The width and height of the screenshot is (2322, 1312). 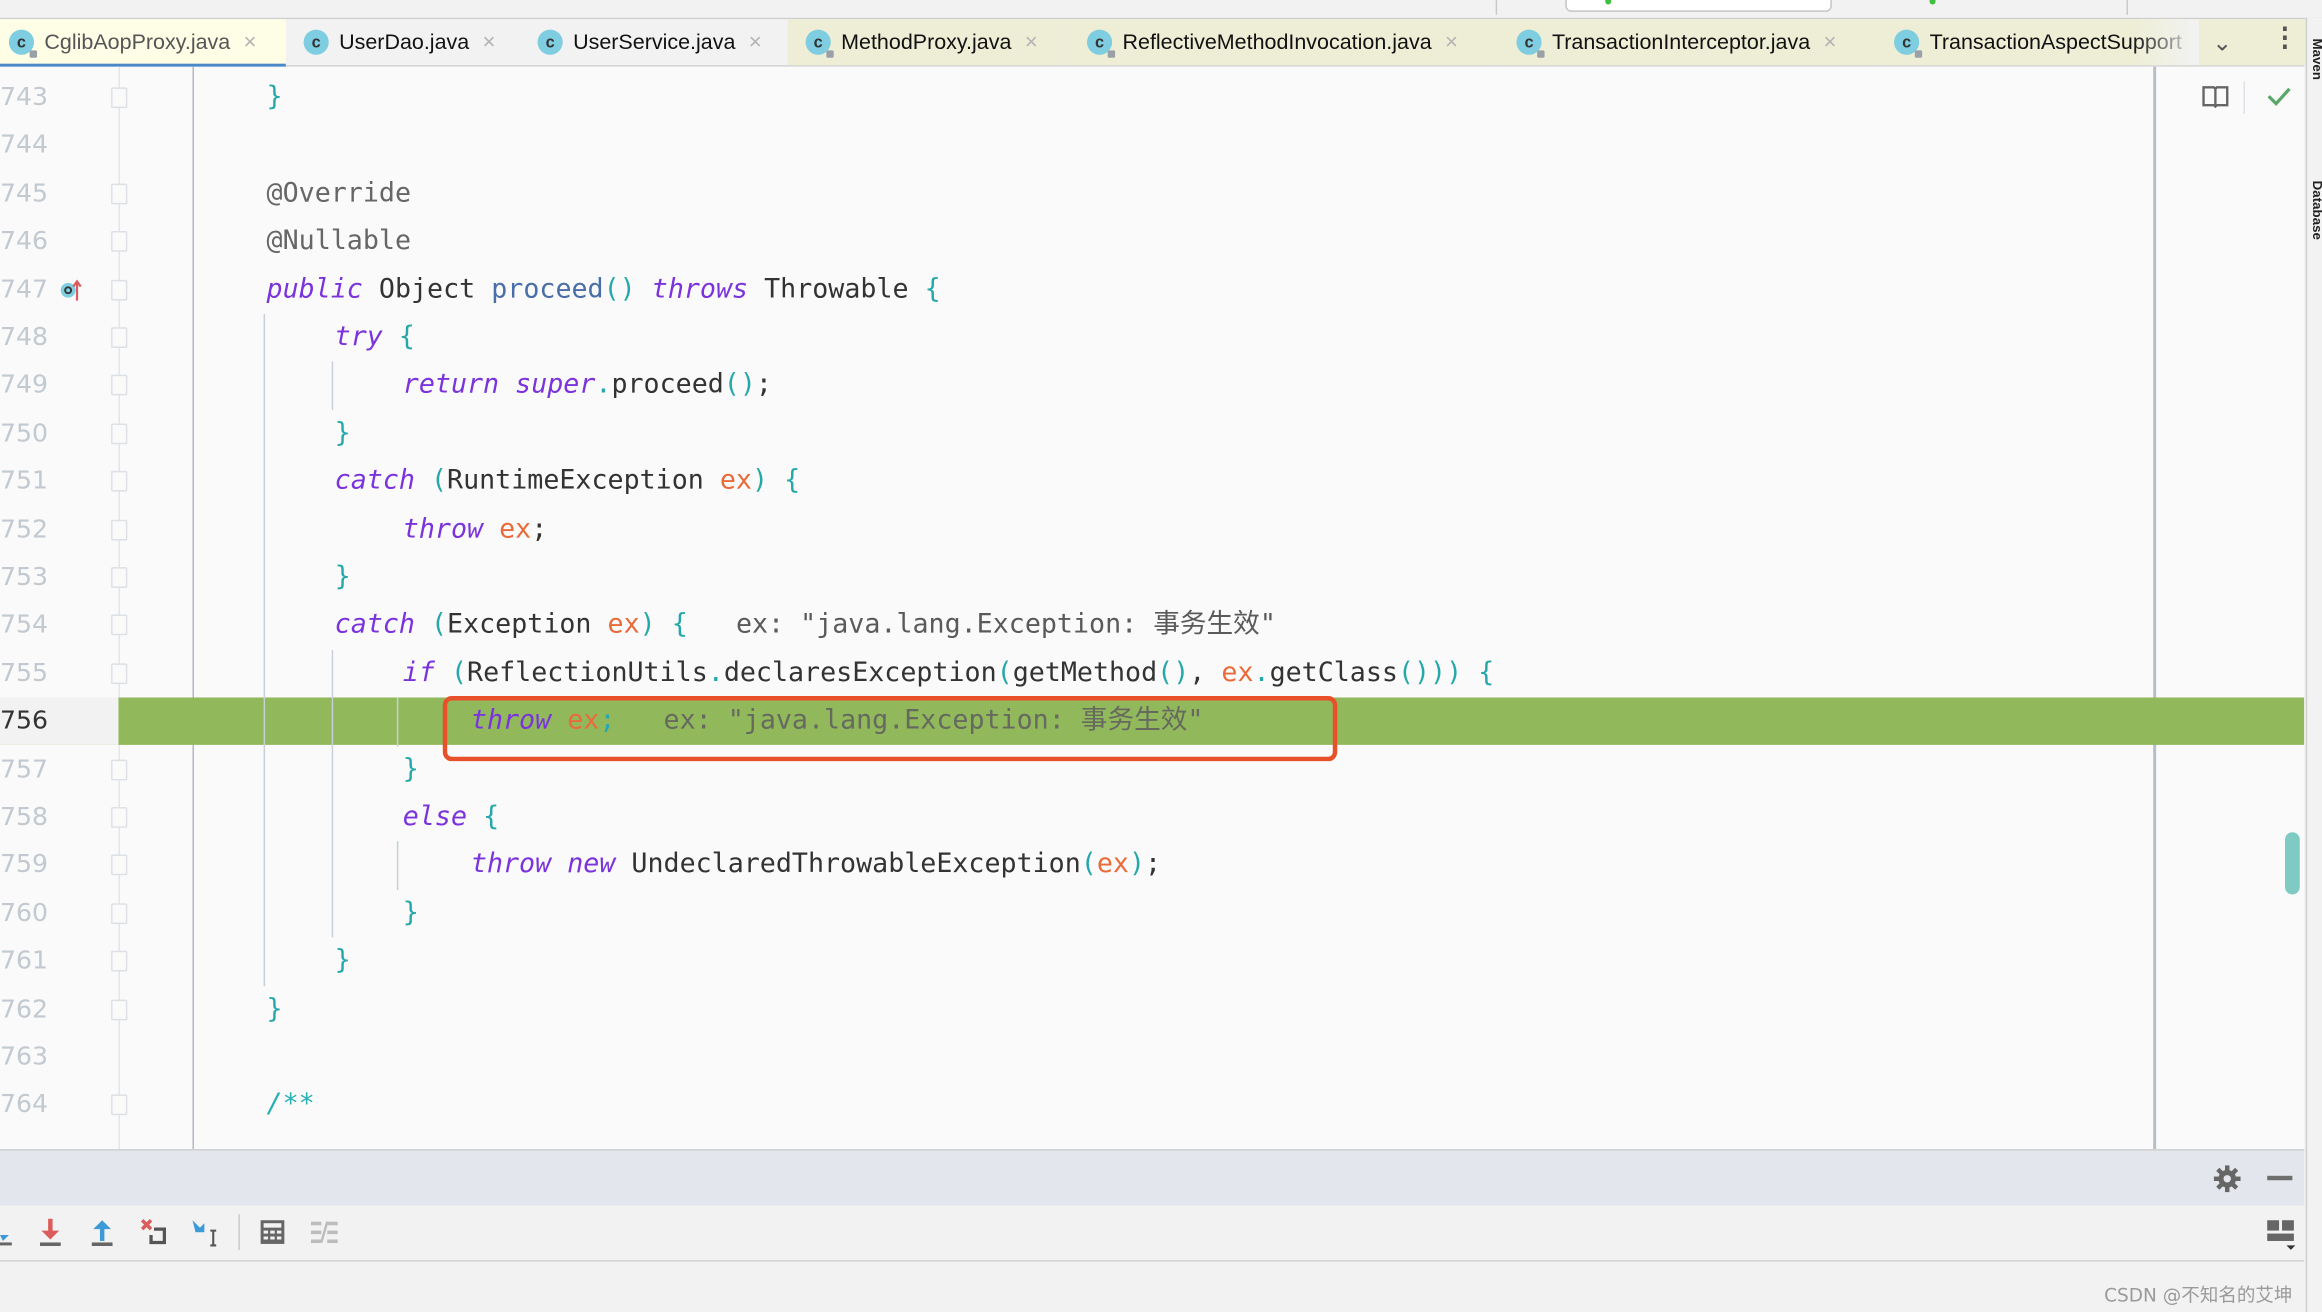 I want to click on overrides-method-icon, so click(x=73, y=290).